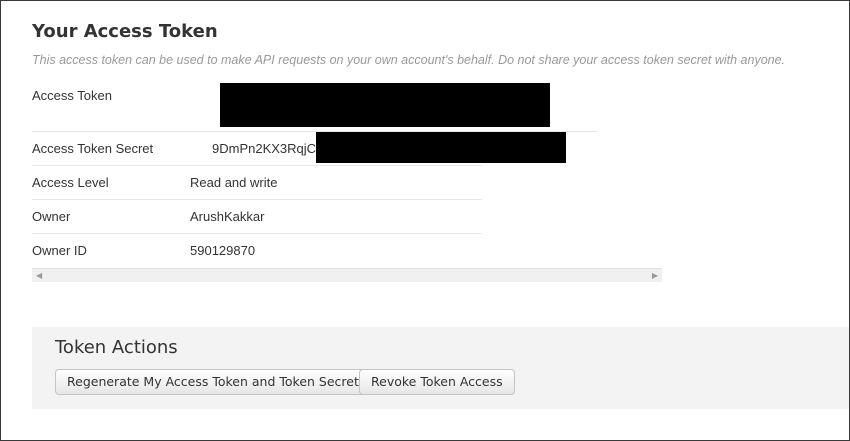 Image resolution: width=850 pixels, height=441 pixels. Describe the element at coordinates (125, 31) in the screenshot. I see `page-title: Your Access Token` at that location.